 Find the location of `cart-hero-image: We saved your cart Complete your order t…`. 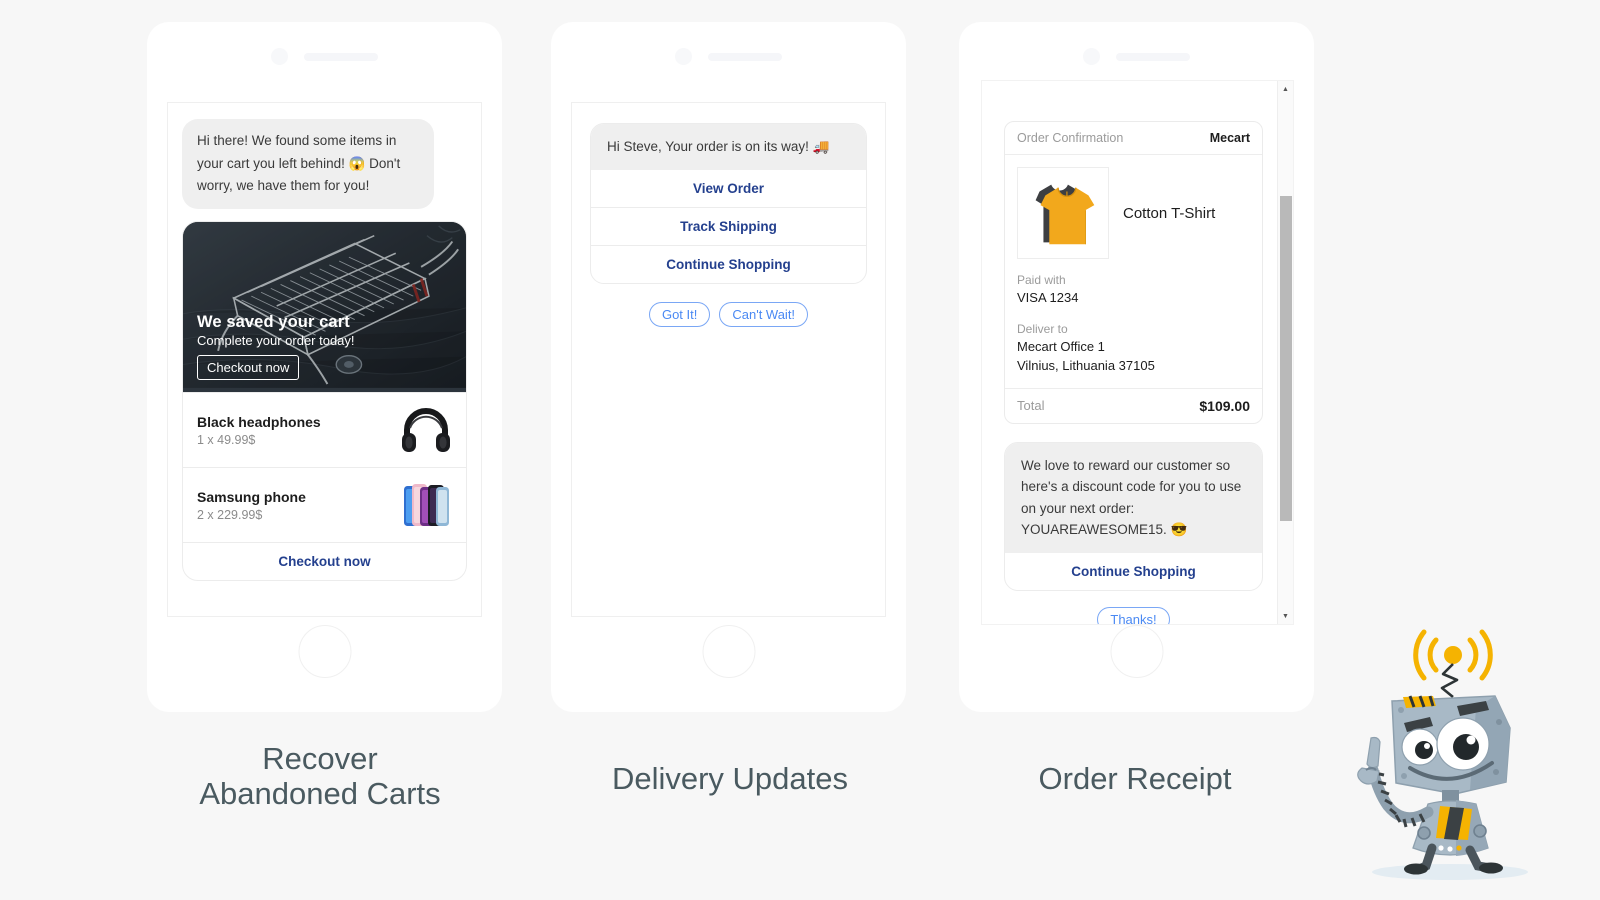

cart-hero-image: We saved your cart Complete your order t… is located at coordinates (324, 307).